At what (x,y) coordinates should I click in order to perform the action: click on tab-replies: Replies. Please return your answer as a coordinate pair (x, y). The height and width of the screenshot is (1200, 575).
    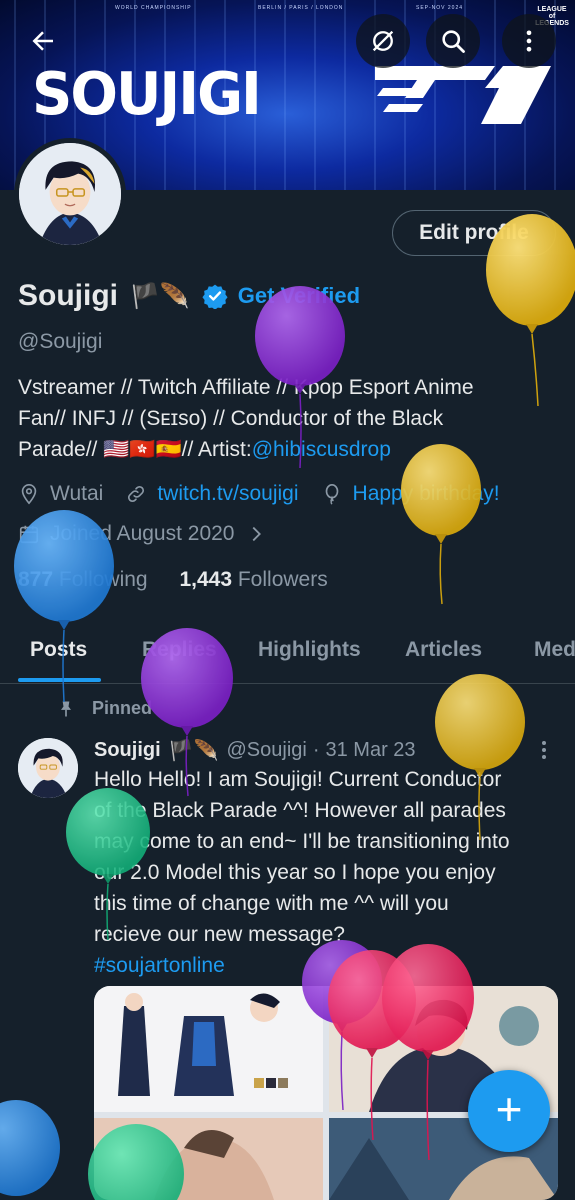
    Looking at the image, I should click on (179, 650).